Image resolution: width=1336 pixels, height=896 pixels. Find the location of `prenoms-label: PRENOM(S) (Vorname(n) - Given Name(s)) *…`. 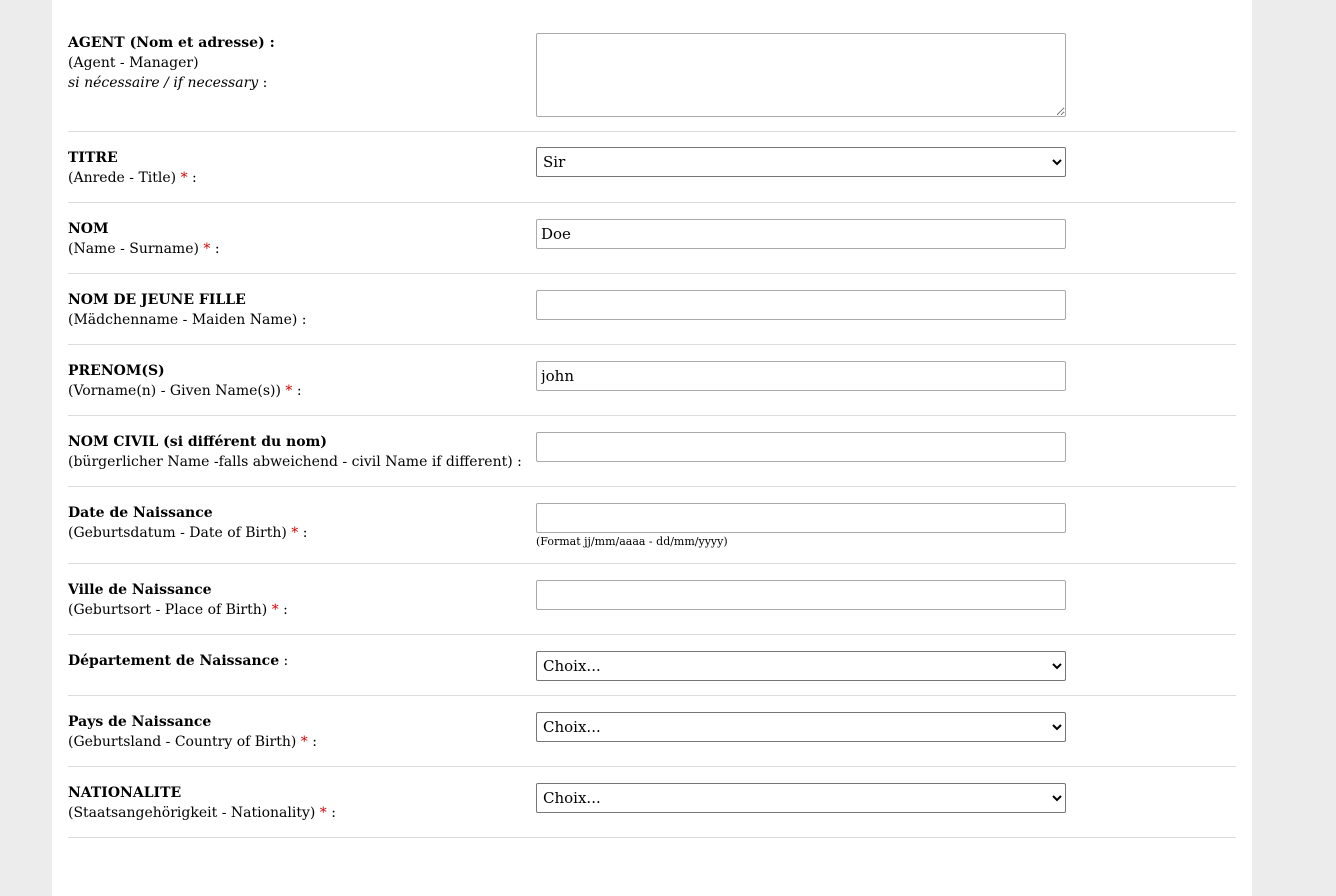

prenoms-label: PRENOM(S) (Vorname(n) - Given Name(s)) *… is located at coordinates (298, 381).